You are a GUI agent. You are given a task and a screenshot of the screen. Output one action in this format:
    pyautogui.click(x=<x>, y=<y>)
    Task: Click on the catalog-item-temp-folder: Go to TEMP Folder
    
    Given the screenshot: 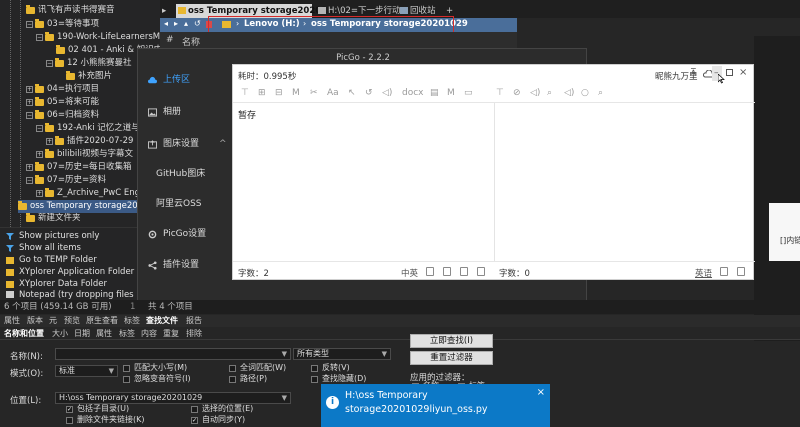 What is the action you would take?
    pyautogui.click(x=51, y=260)
    